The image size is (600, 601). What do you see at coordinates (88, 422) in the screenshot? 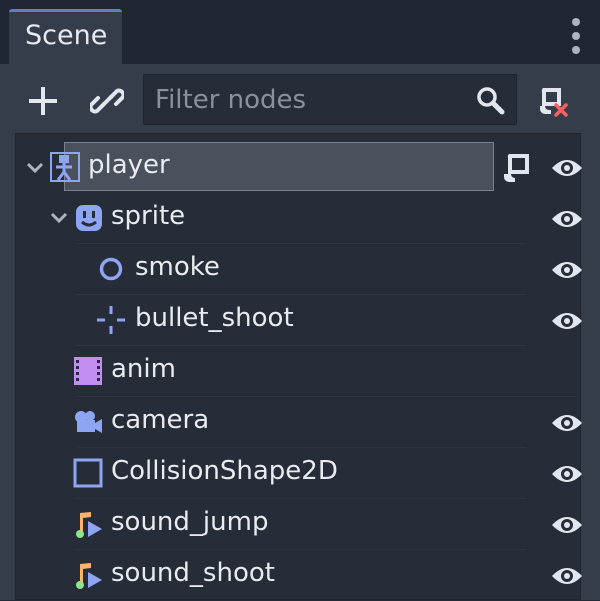
I see `camera-icon` at bounding box center [88, 422].